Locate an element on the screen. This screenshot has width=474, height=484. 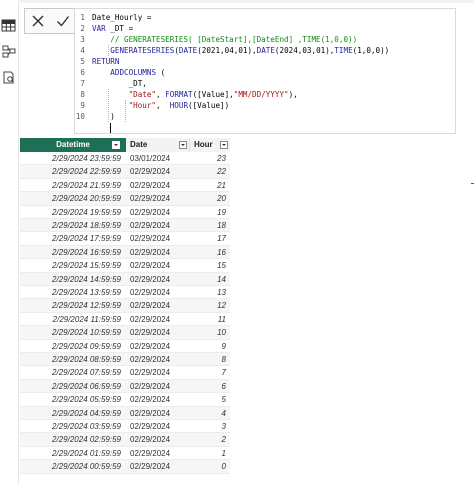
table-row: 2/29/2024 20:59:59 02/29/2024 20 is located at coordinates (125, 199).